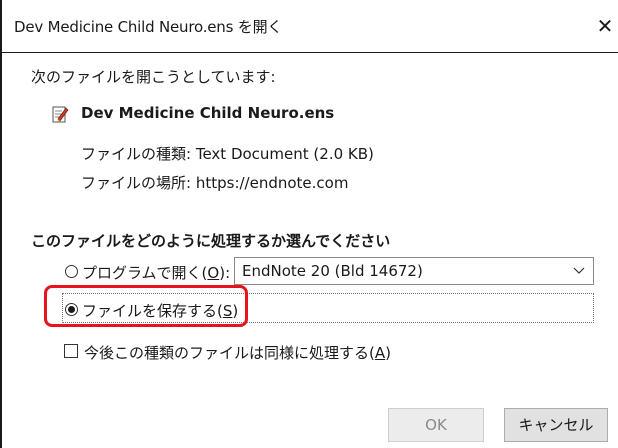 The height and width of the screenshot is (448, 618). Describe the element at coordinates (284, 154) in the screenshot. I see `file-type-value: Text Document (2.0 KB)` at that location.